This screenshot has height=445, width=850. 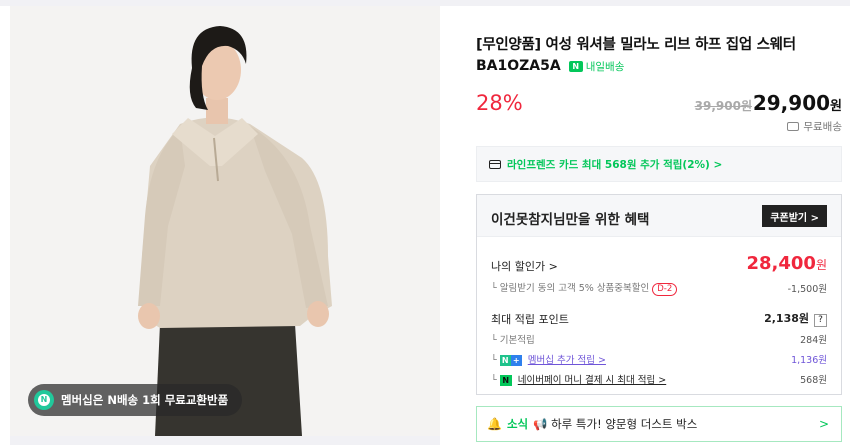 I want to click on my-price: 28,400원, so click(x=786, y=263).